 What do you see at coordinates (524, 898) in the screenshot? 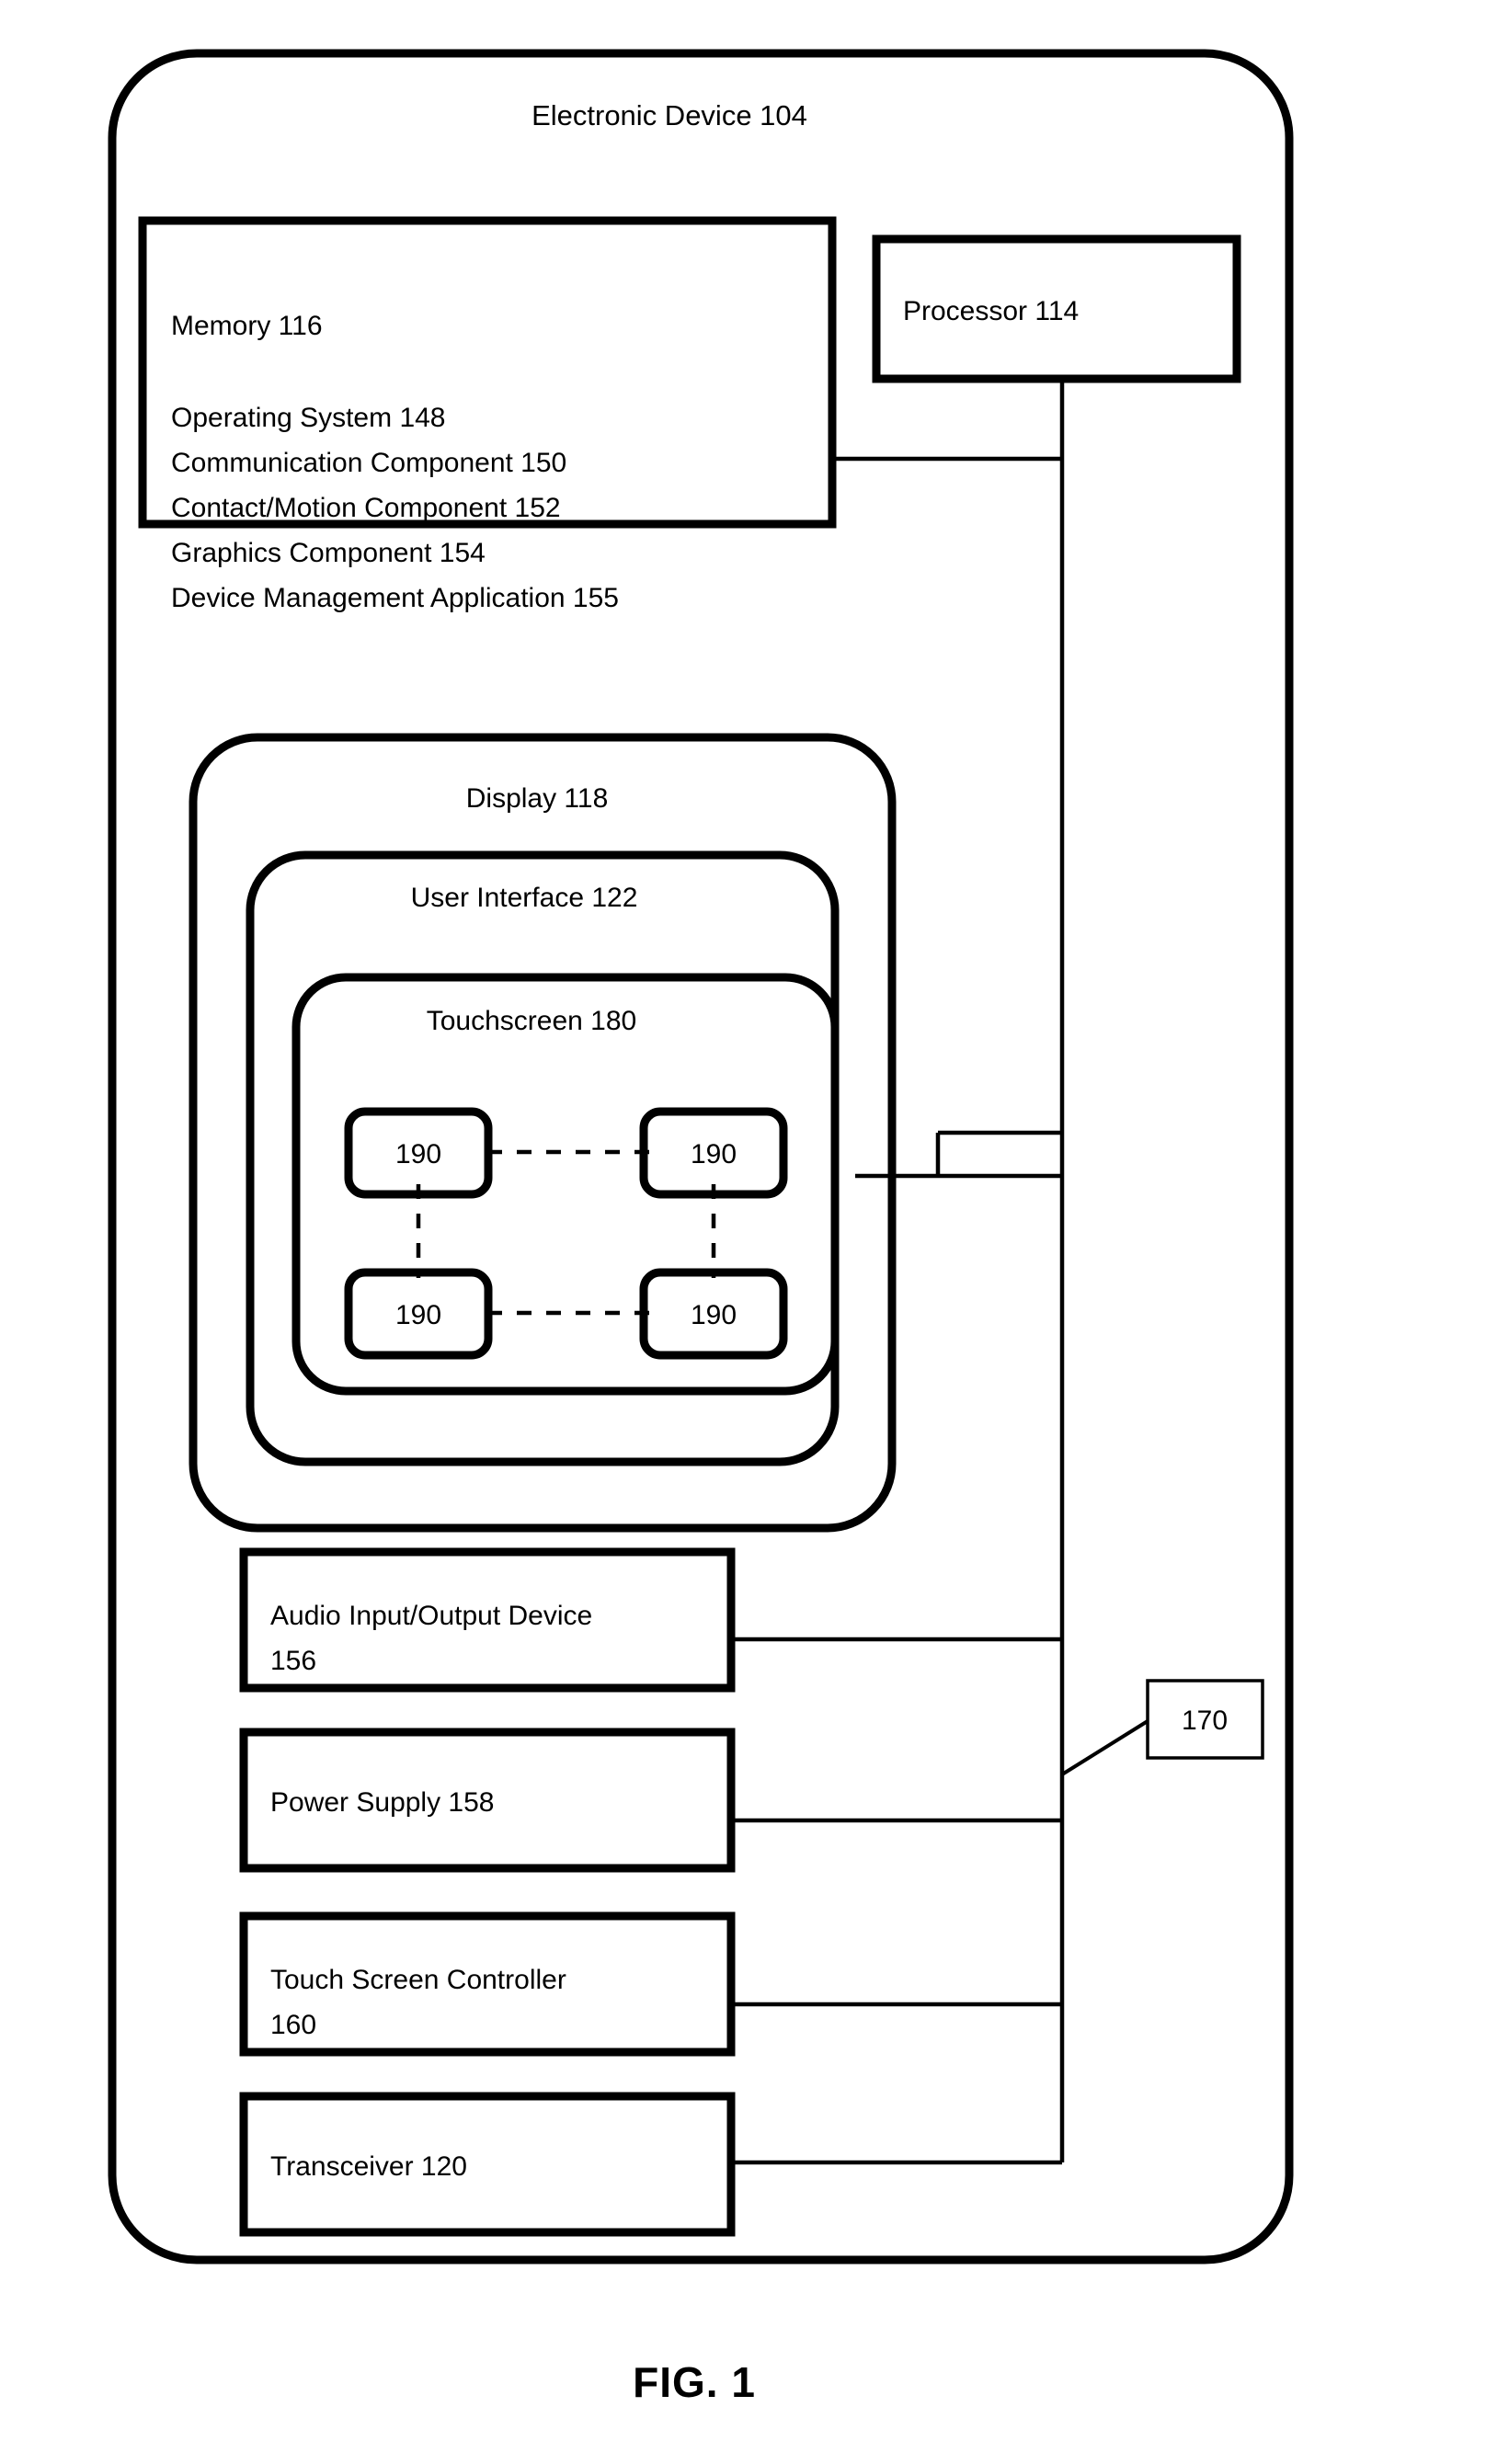
I see `user-interface-label: User Interface 122` at bounding box center [524, 898].